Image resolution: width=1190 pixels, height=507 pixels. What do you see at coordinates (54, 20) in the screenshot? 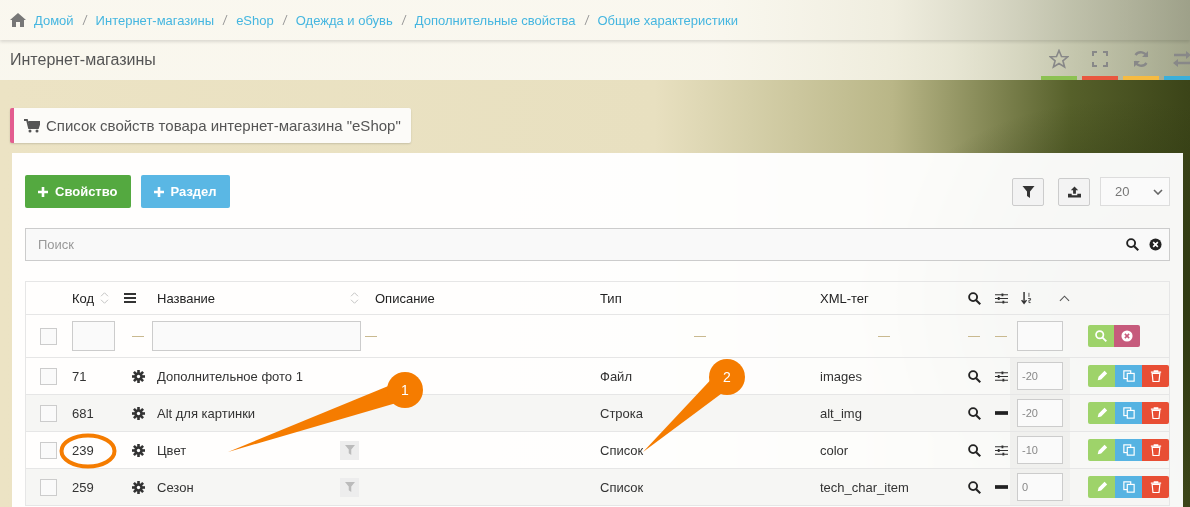
I see `breadcrumb-link: Домой` at bounding box center [54, 20].